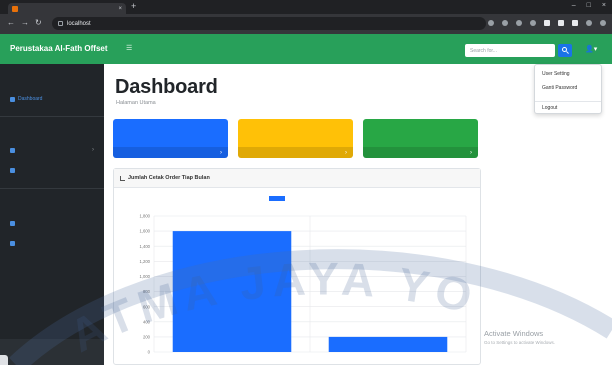 The image size is (612, 365). I want to click on dashboard-icon, so click(12, 99).